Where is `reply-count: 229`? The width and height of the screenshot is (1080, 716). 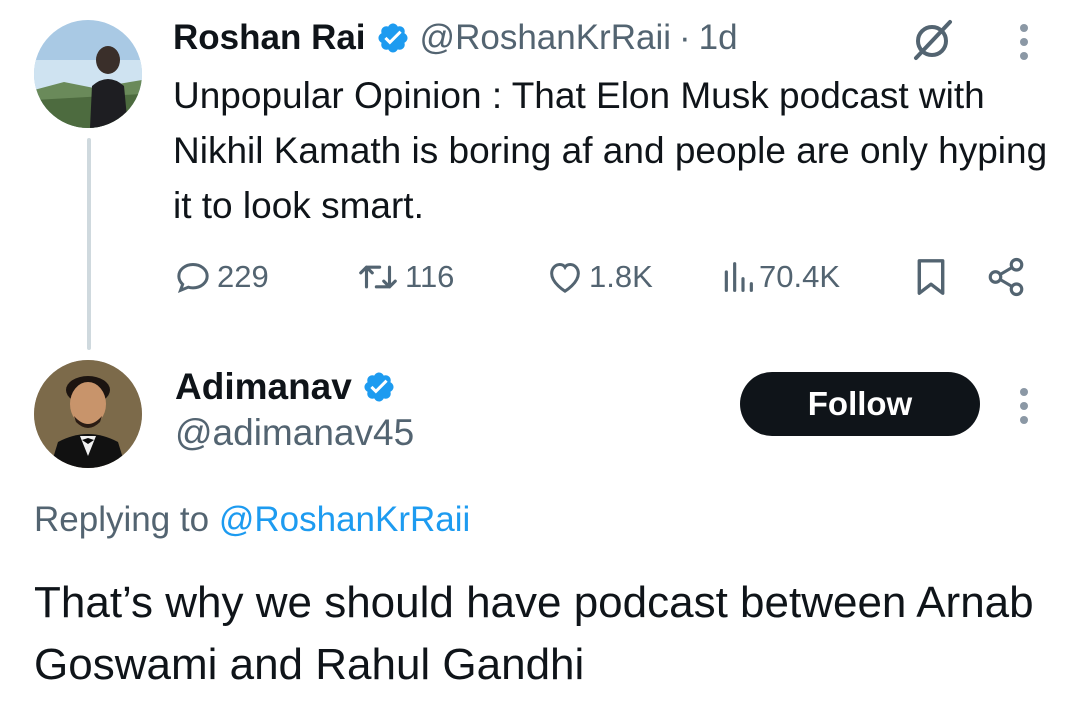 reply-count: 229 is located at coordinates (243, 276).